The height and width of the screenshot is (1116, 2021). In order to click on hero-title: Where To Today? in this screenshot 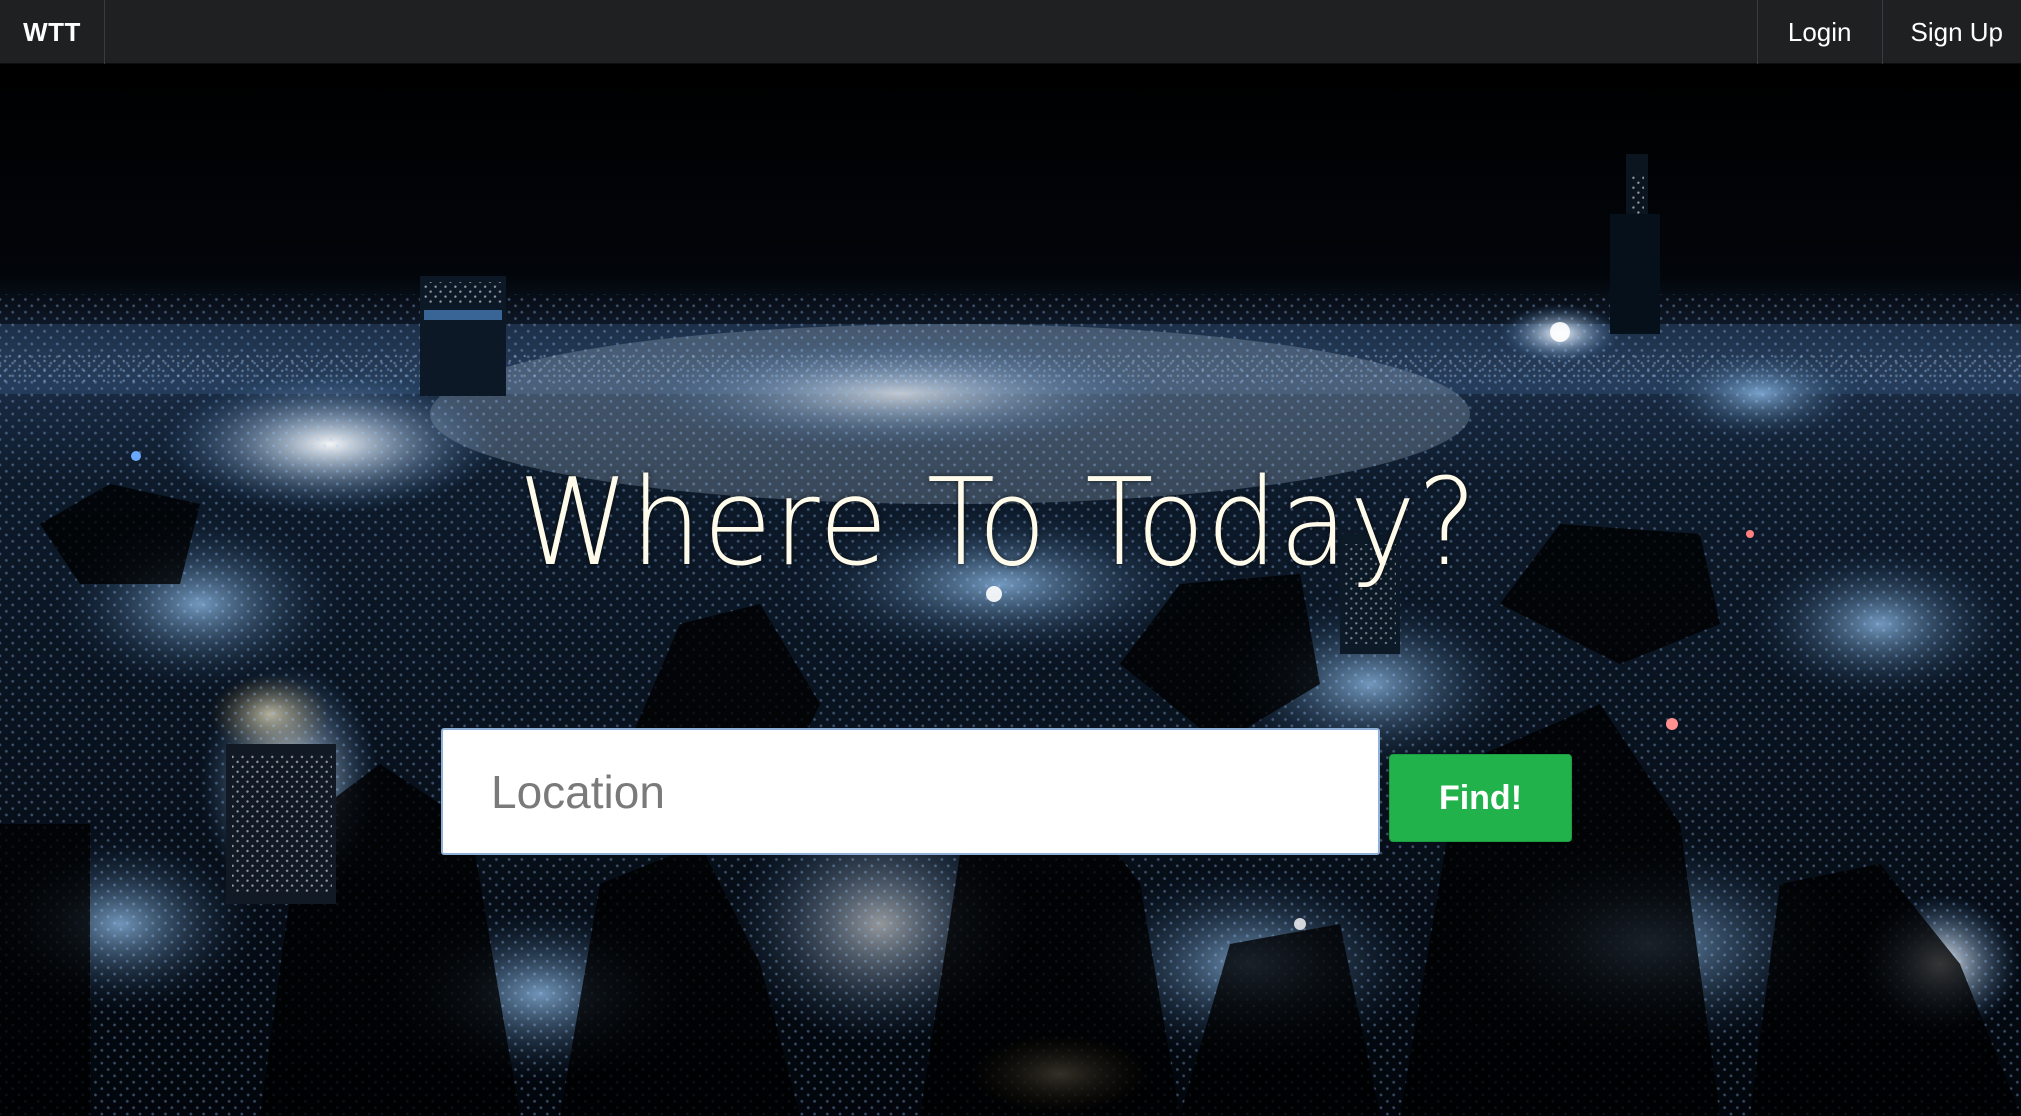, I will do `click(998, 523)`.